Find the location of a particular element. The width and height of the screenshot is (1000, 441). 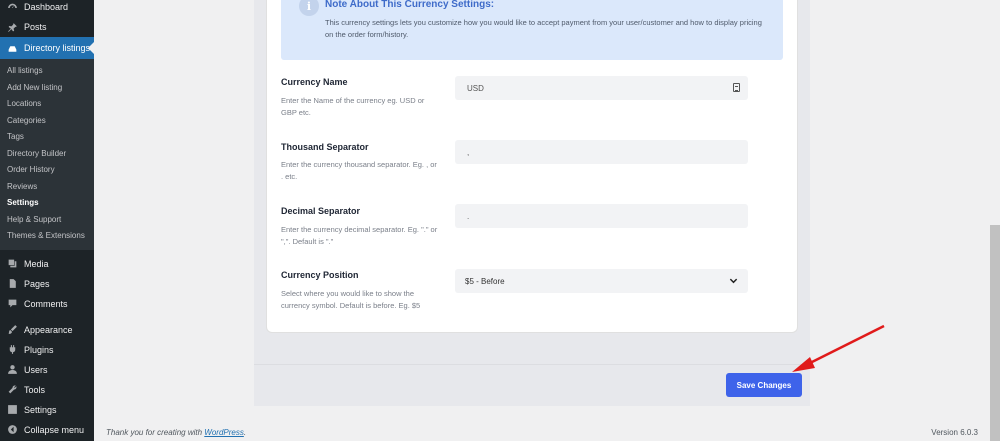

footer-thanks-suffix: . is located at coordinates (245, 432).